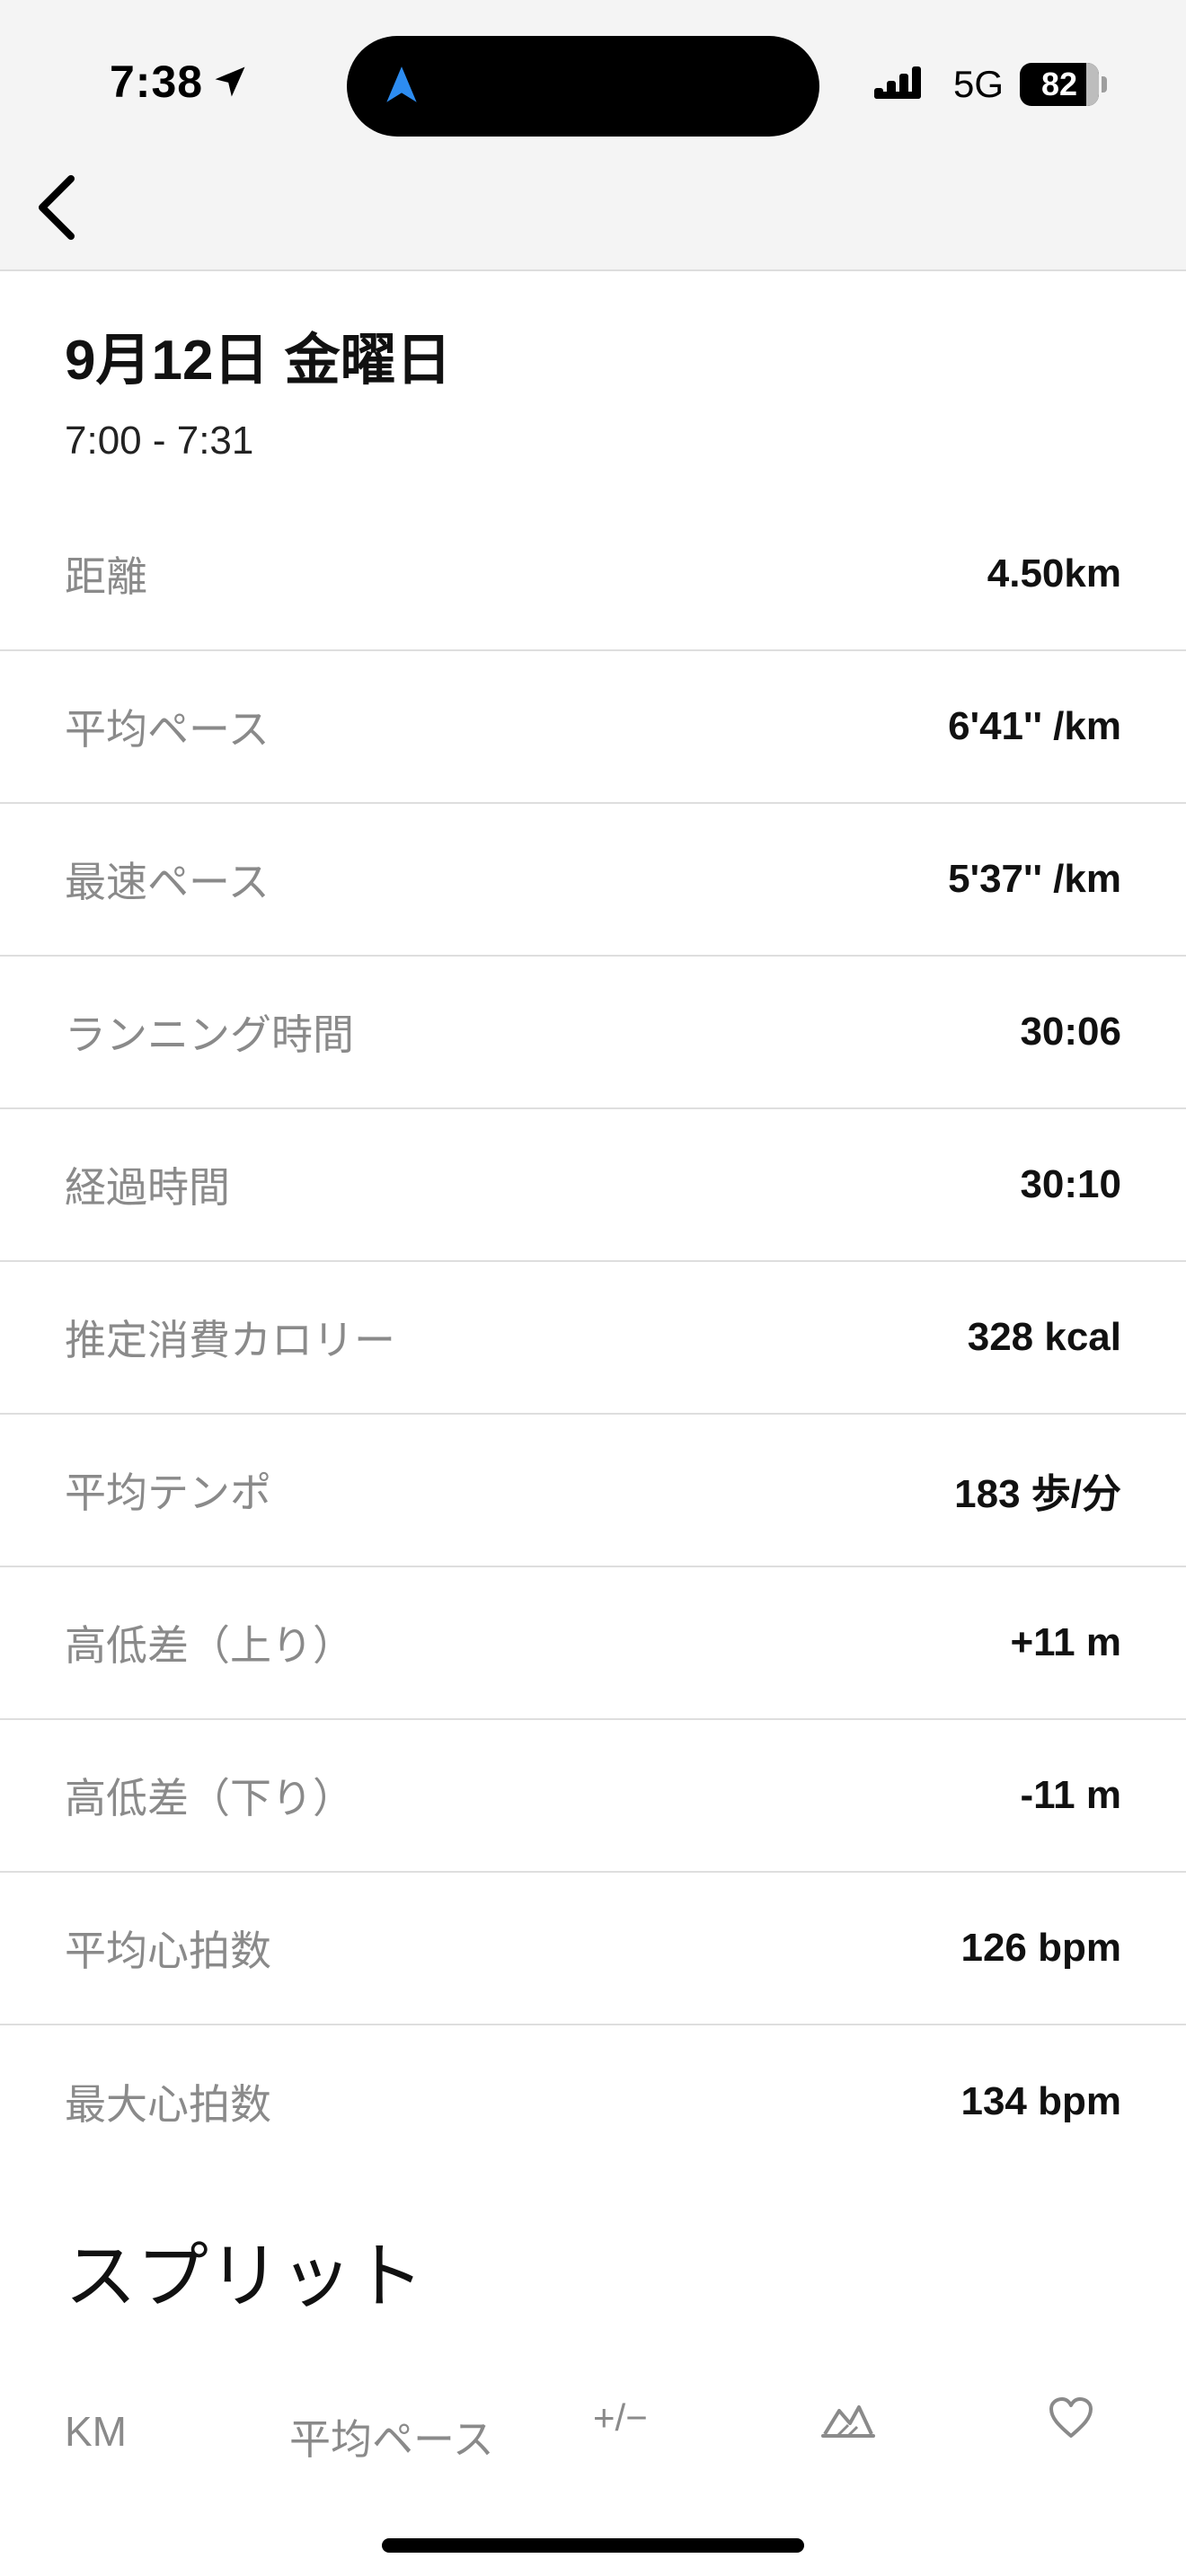 The image size is (1186, 2576). I want to click on stat-label: ランニング時間, so click(209, 1034).